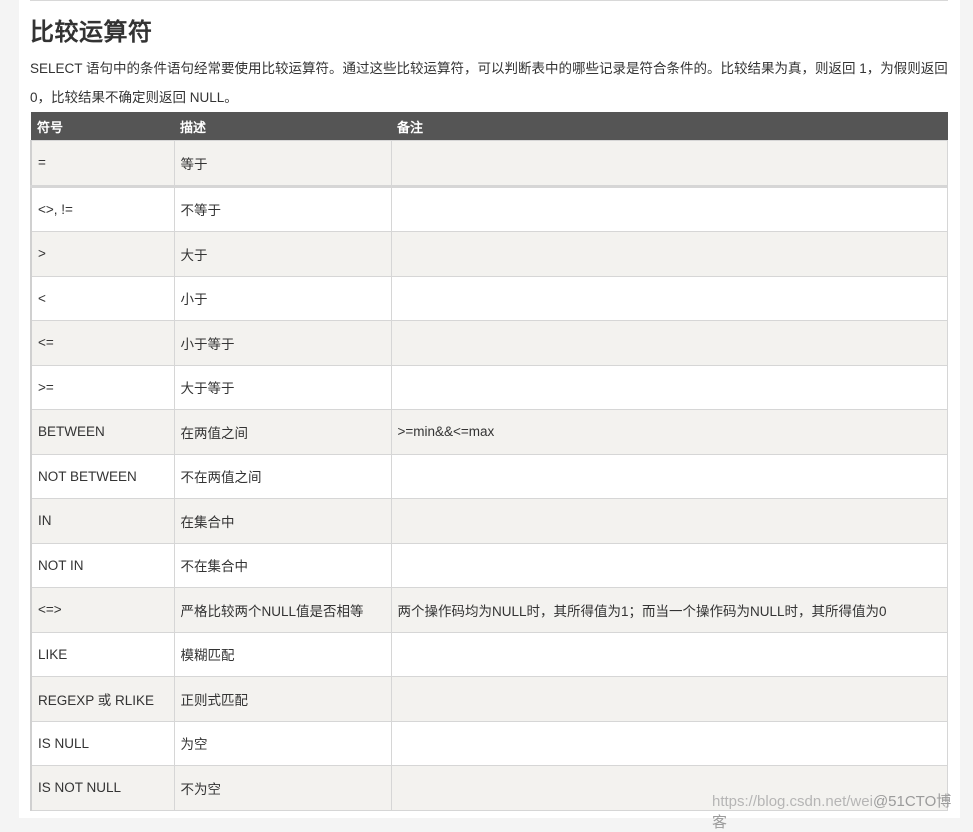 Image resolution: width=973 pixels, height=832 pixels. I want to click on table-header-row: 符号 描述 备注, so click(489, 126).